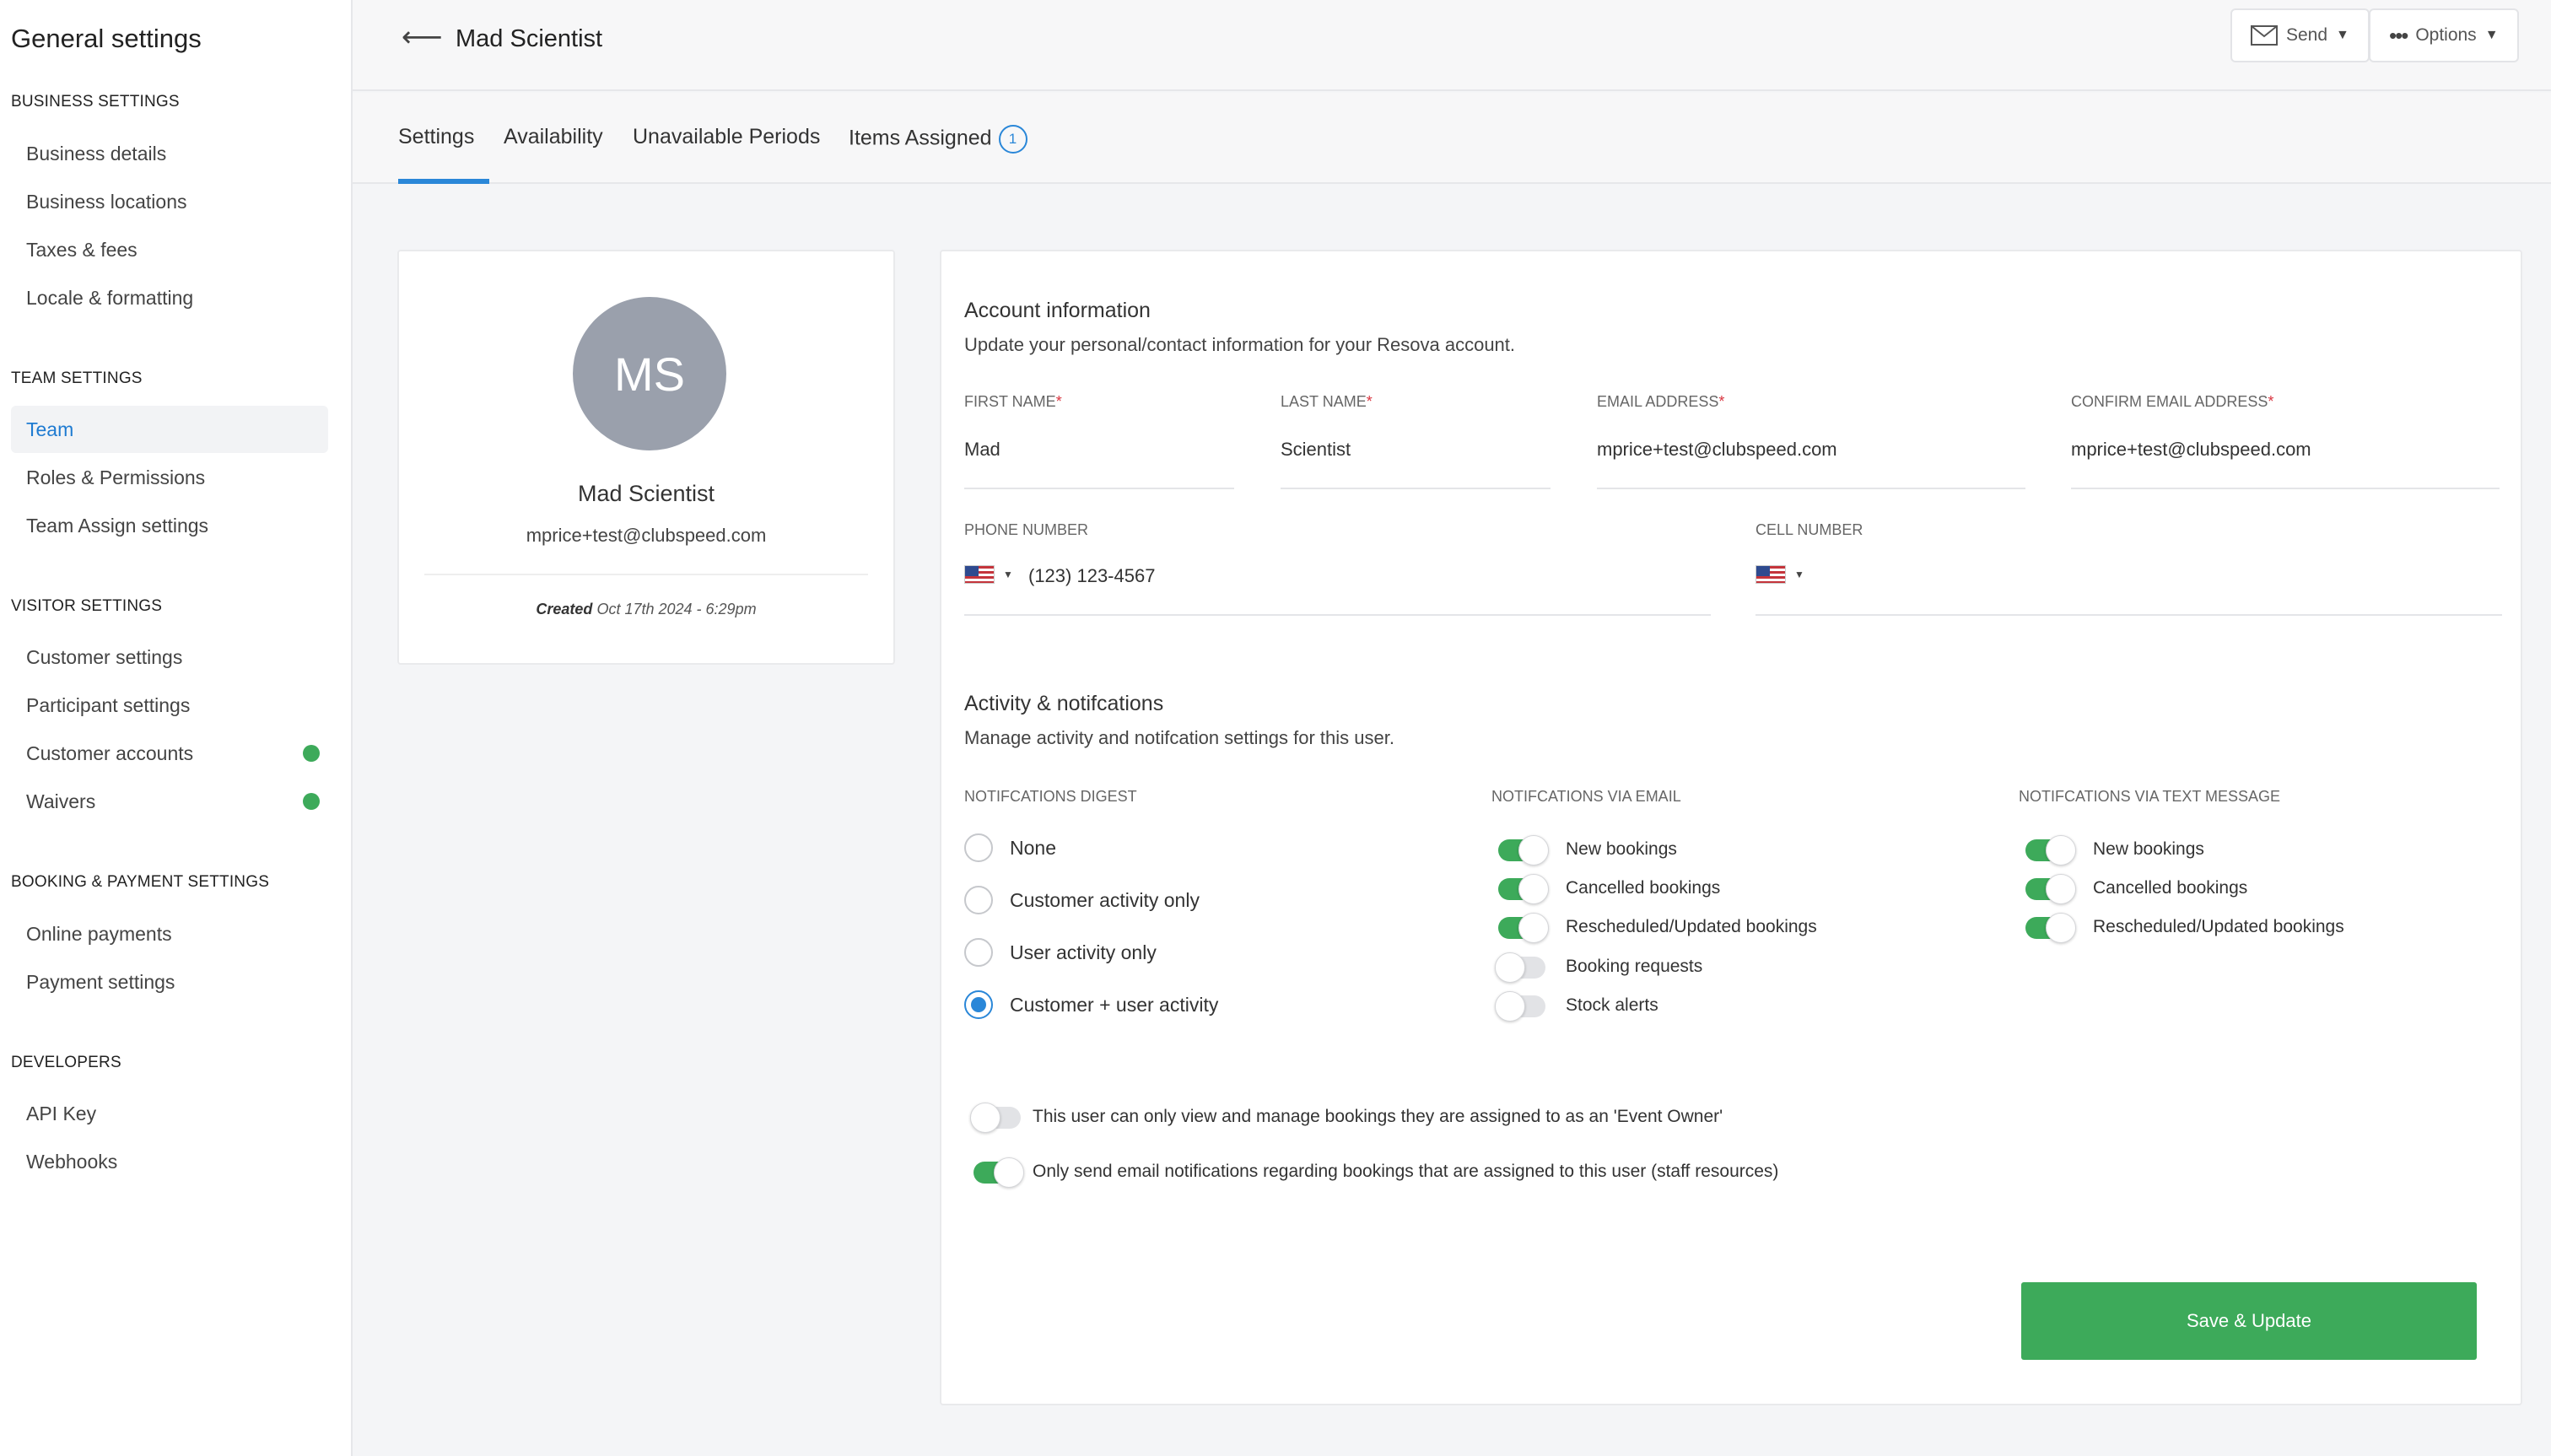 This screenshot has width=2551, height=1456. What do you see at coordinates (169, 982) in the screenshot?
I see `sidebar-item-payment-settings: Payment settings` at bounding box center [169, 982].